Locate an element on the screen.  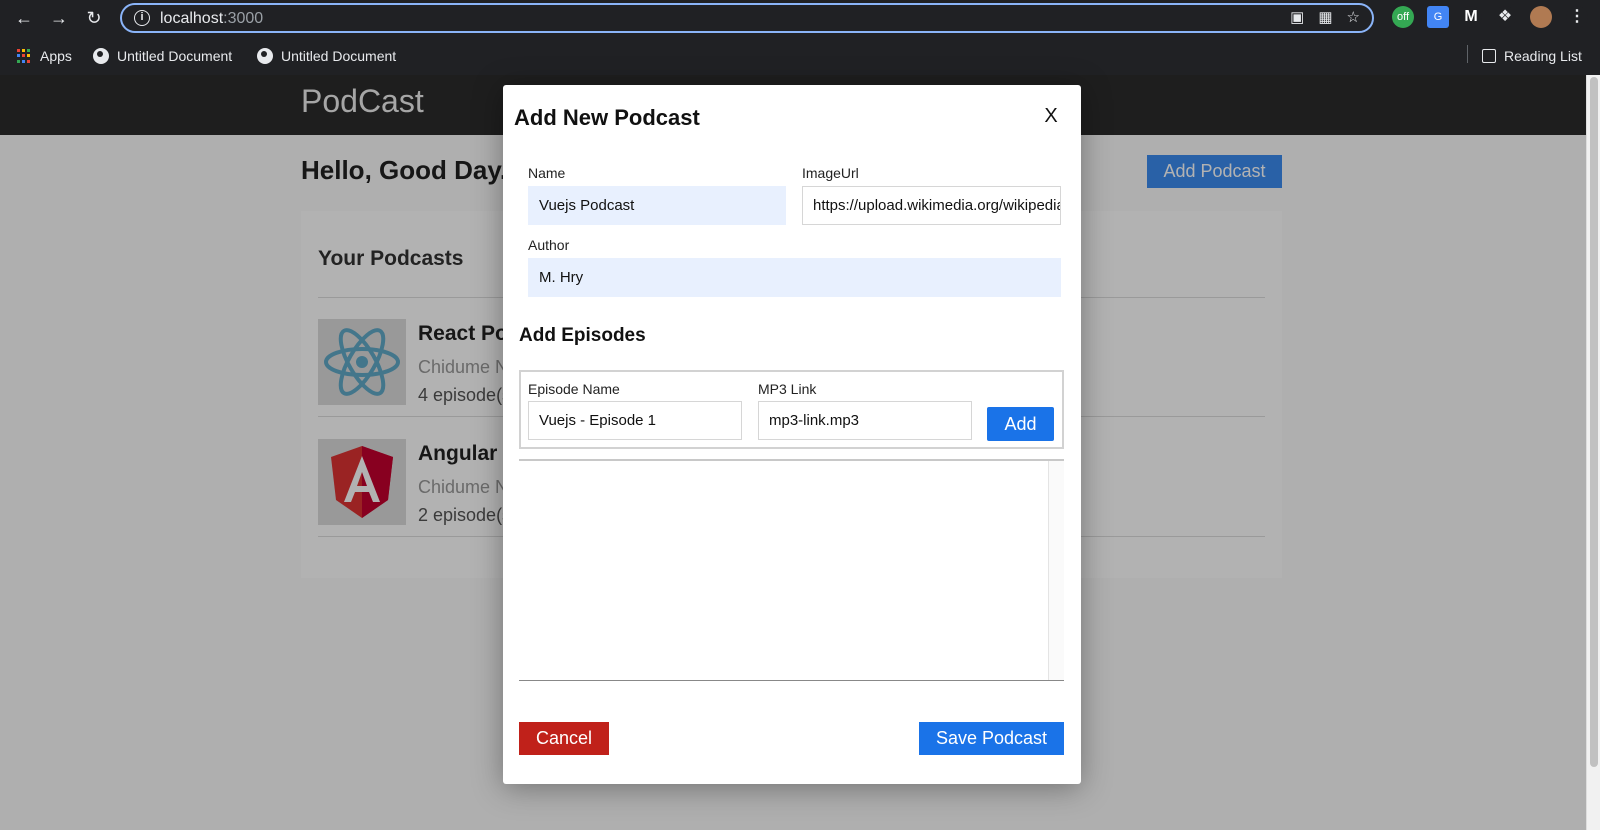
cancel-button: Cancel is located at coordinates (564, 738).